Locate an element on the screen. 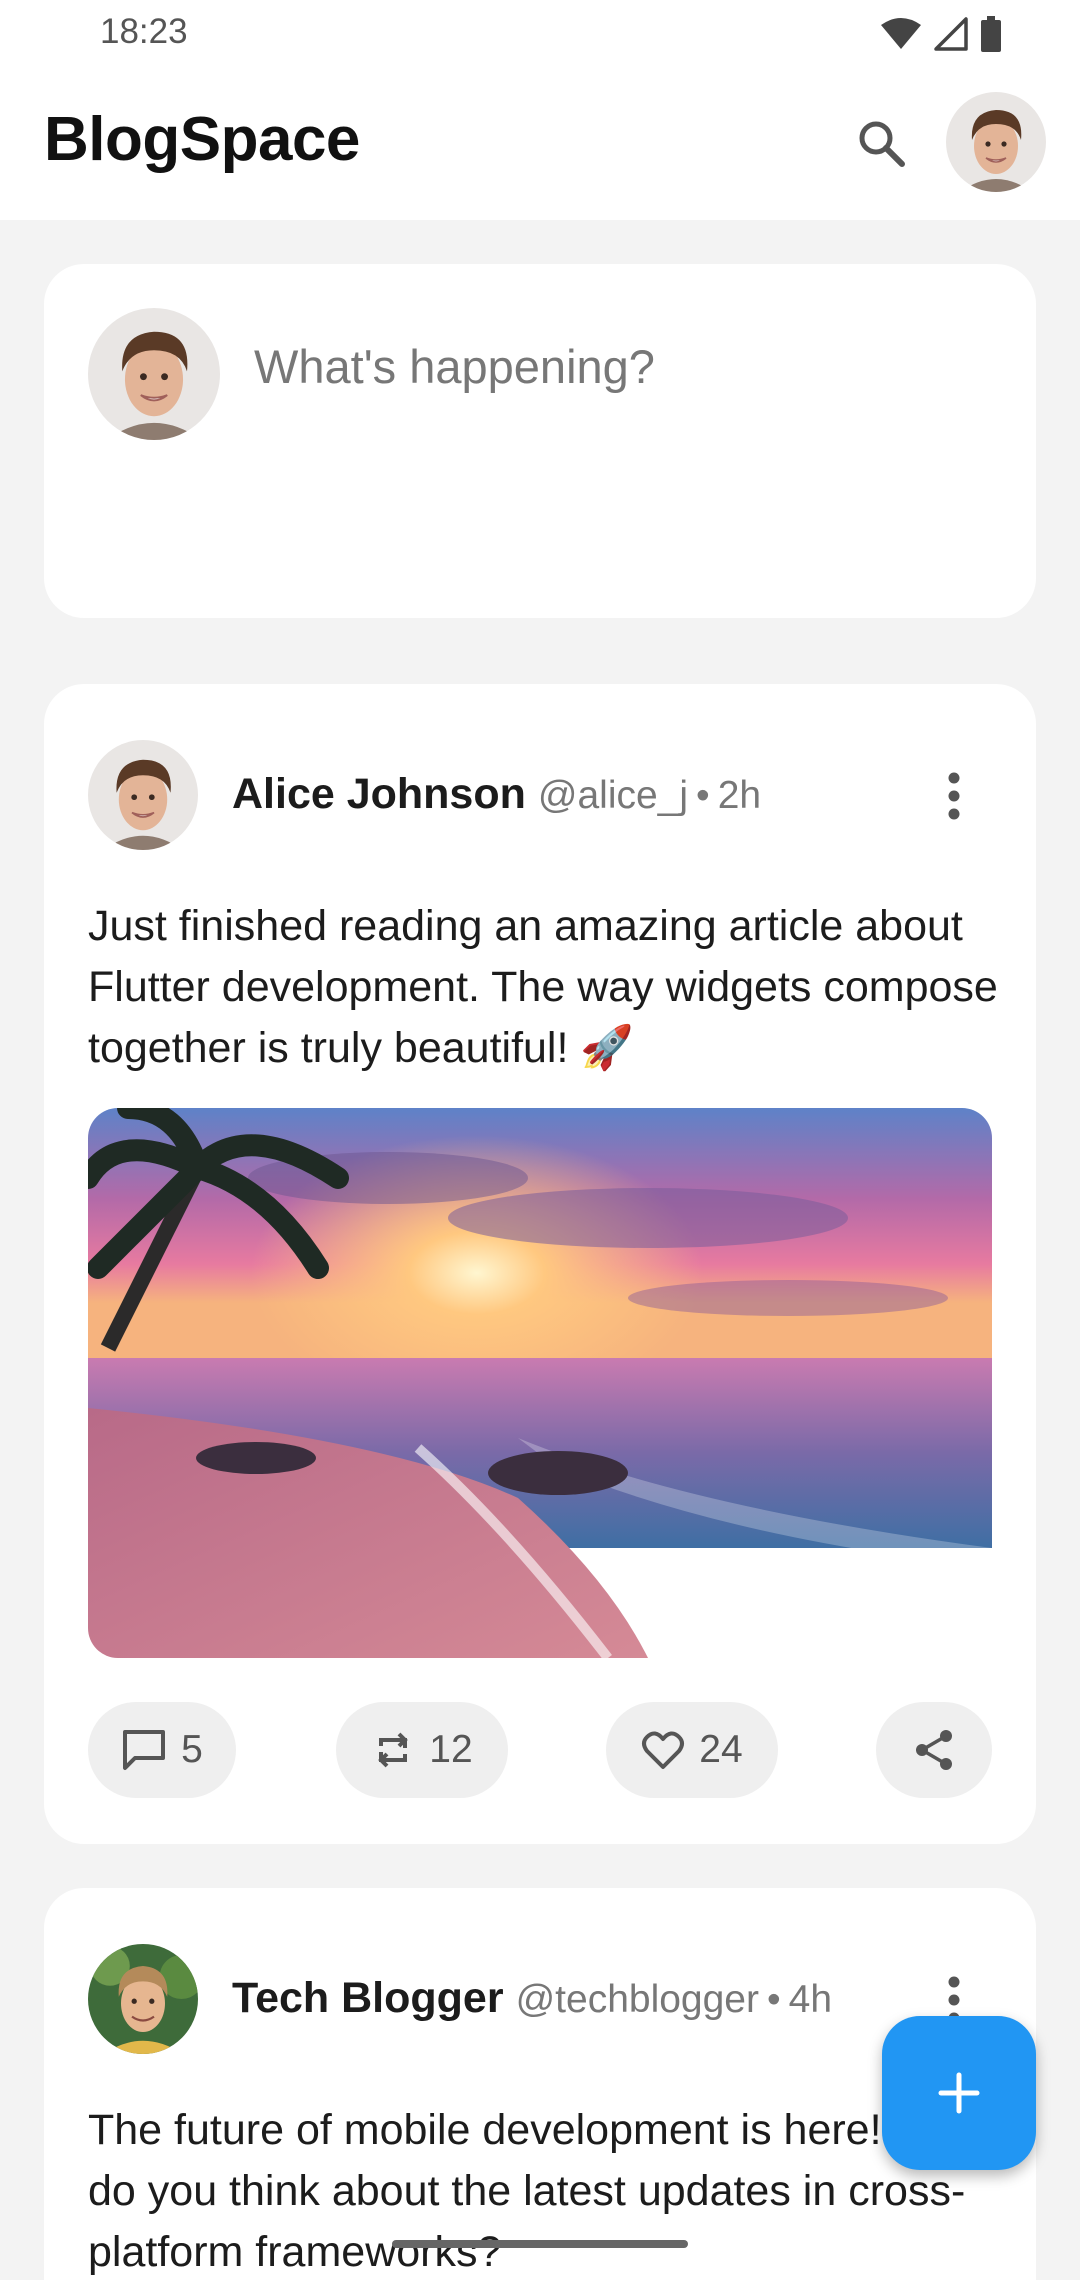  share-icon is located at coordinates (934, 1750).